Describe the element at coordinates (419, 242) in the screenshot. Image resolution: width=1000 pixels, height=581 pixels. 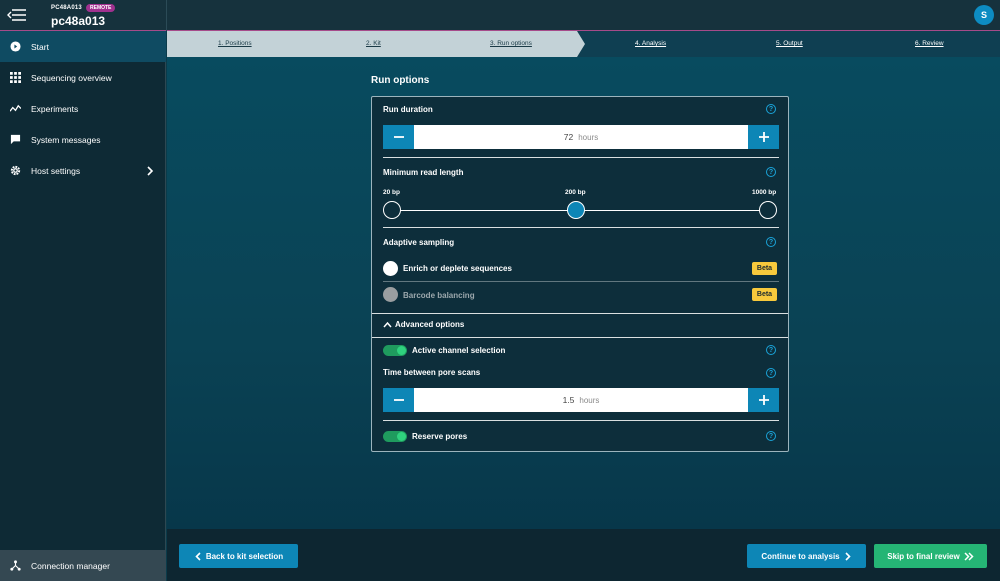
I see `adaptive-sampling-label: Adaptive sampling` at that location.